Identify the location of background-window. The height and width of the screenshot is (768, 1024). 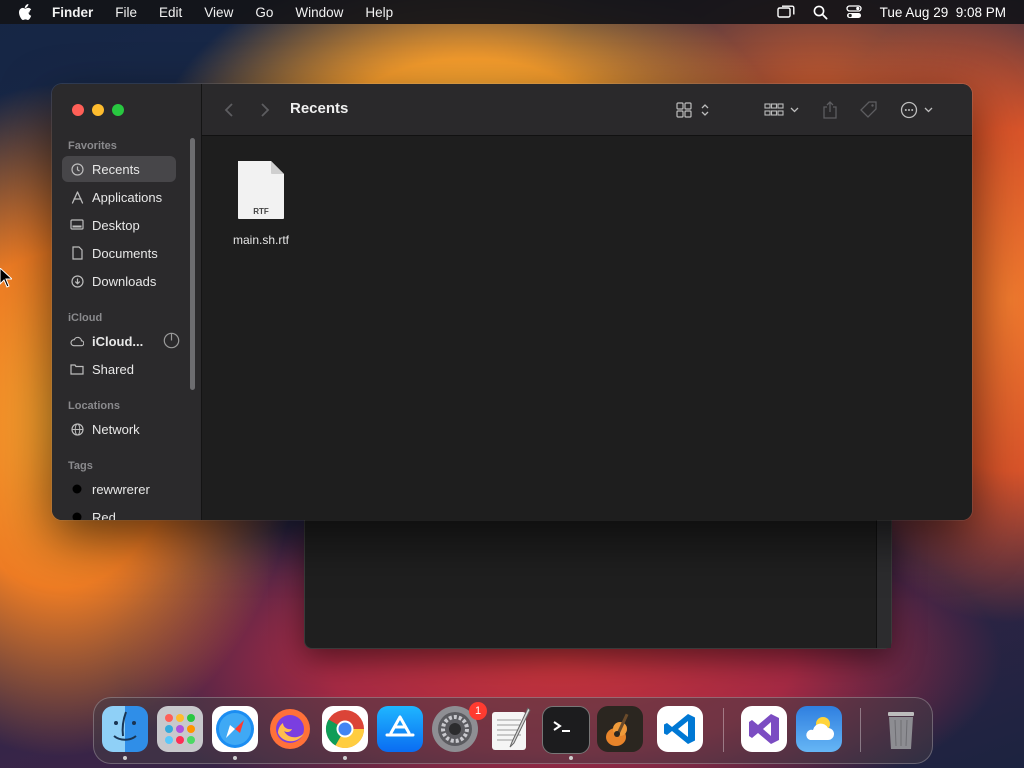
(598, 583).